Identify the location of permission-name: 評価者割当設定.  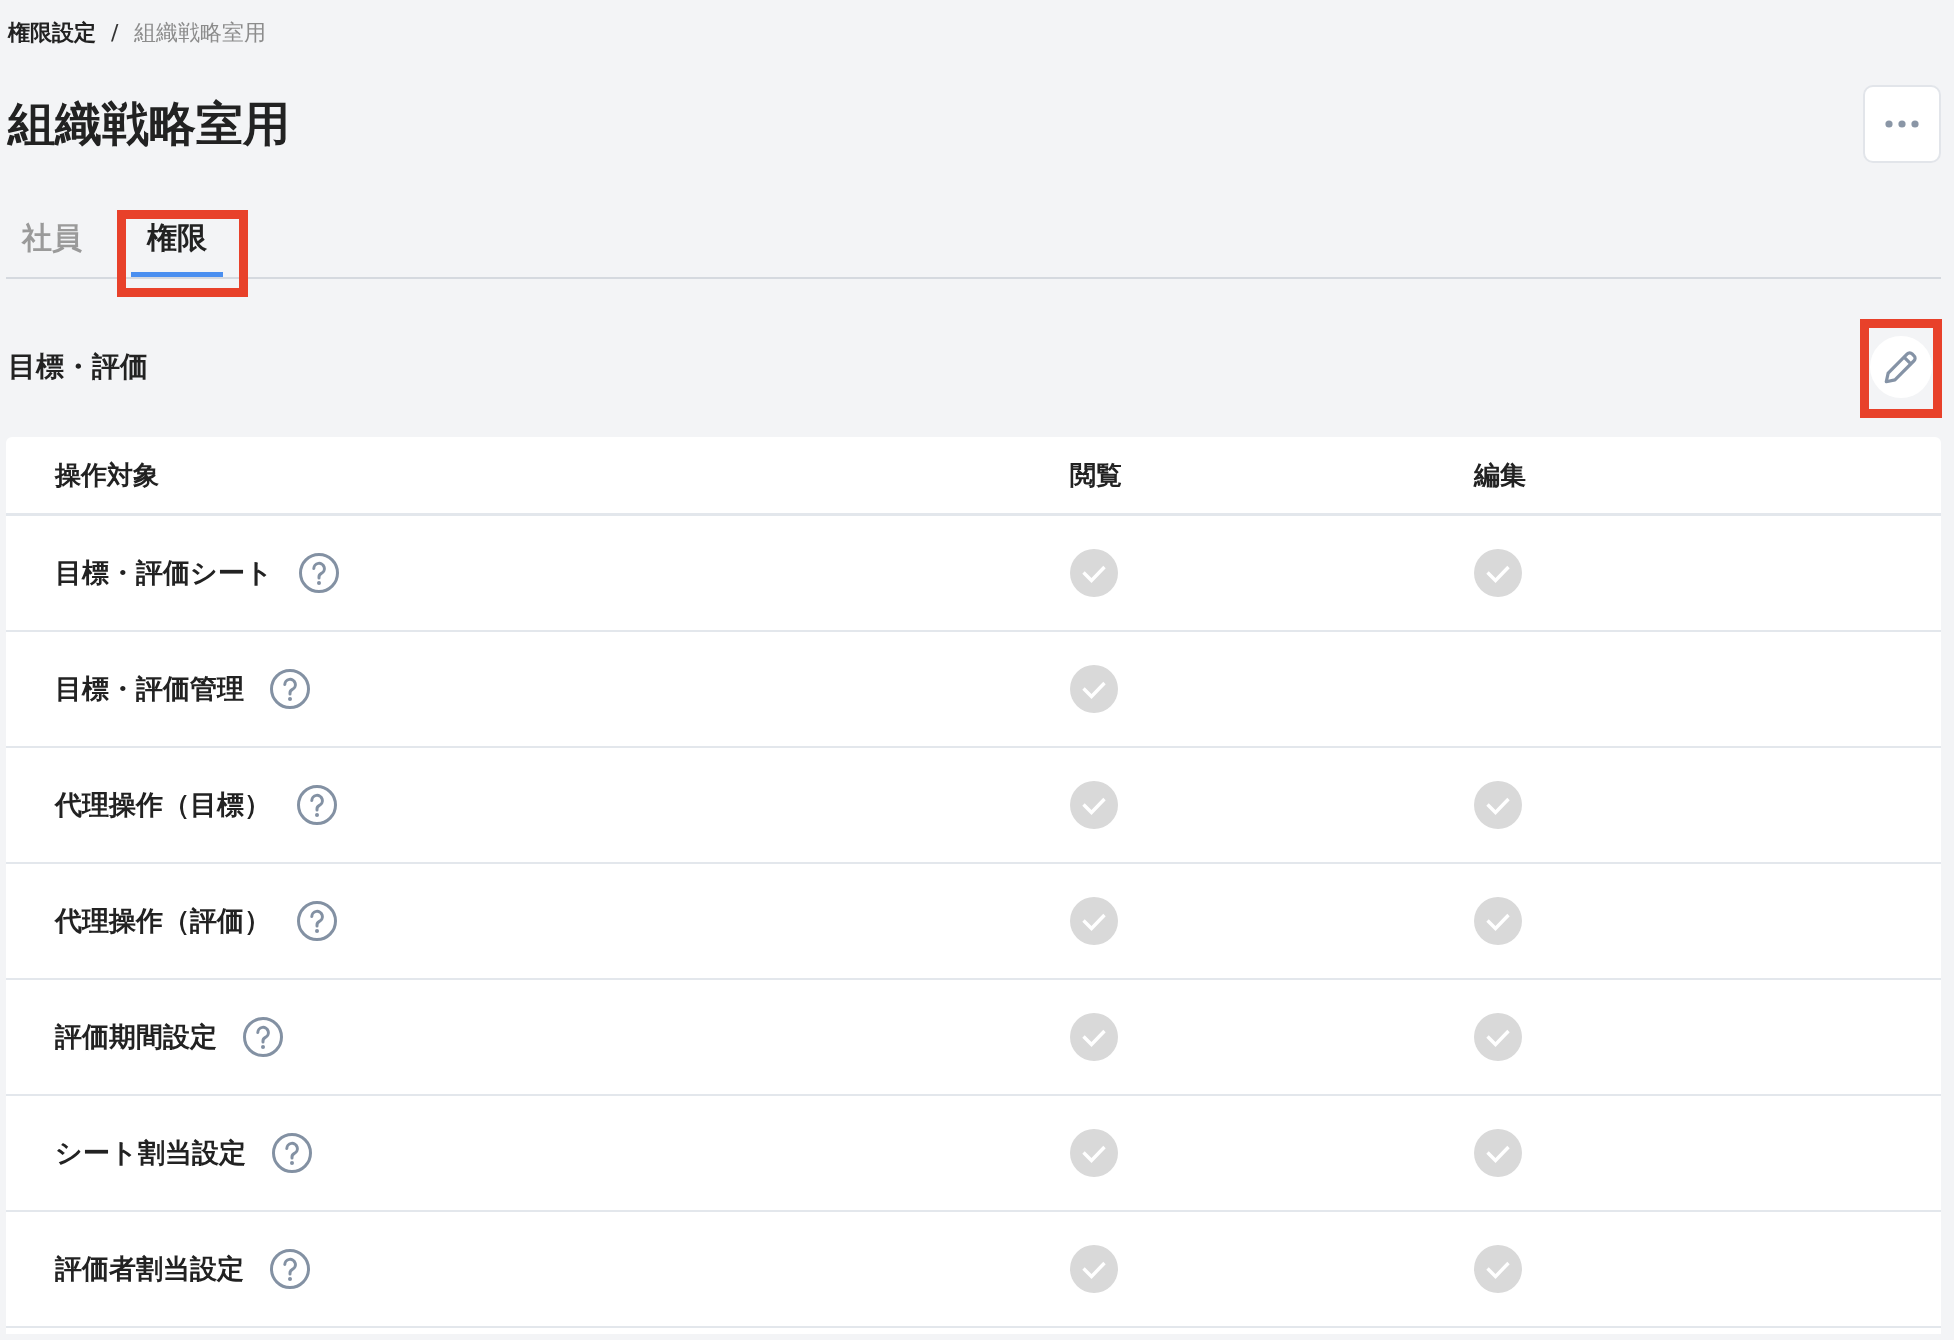
(149, 1269).